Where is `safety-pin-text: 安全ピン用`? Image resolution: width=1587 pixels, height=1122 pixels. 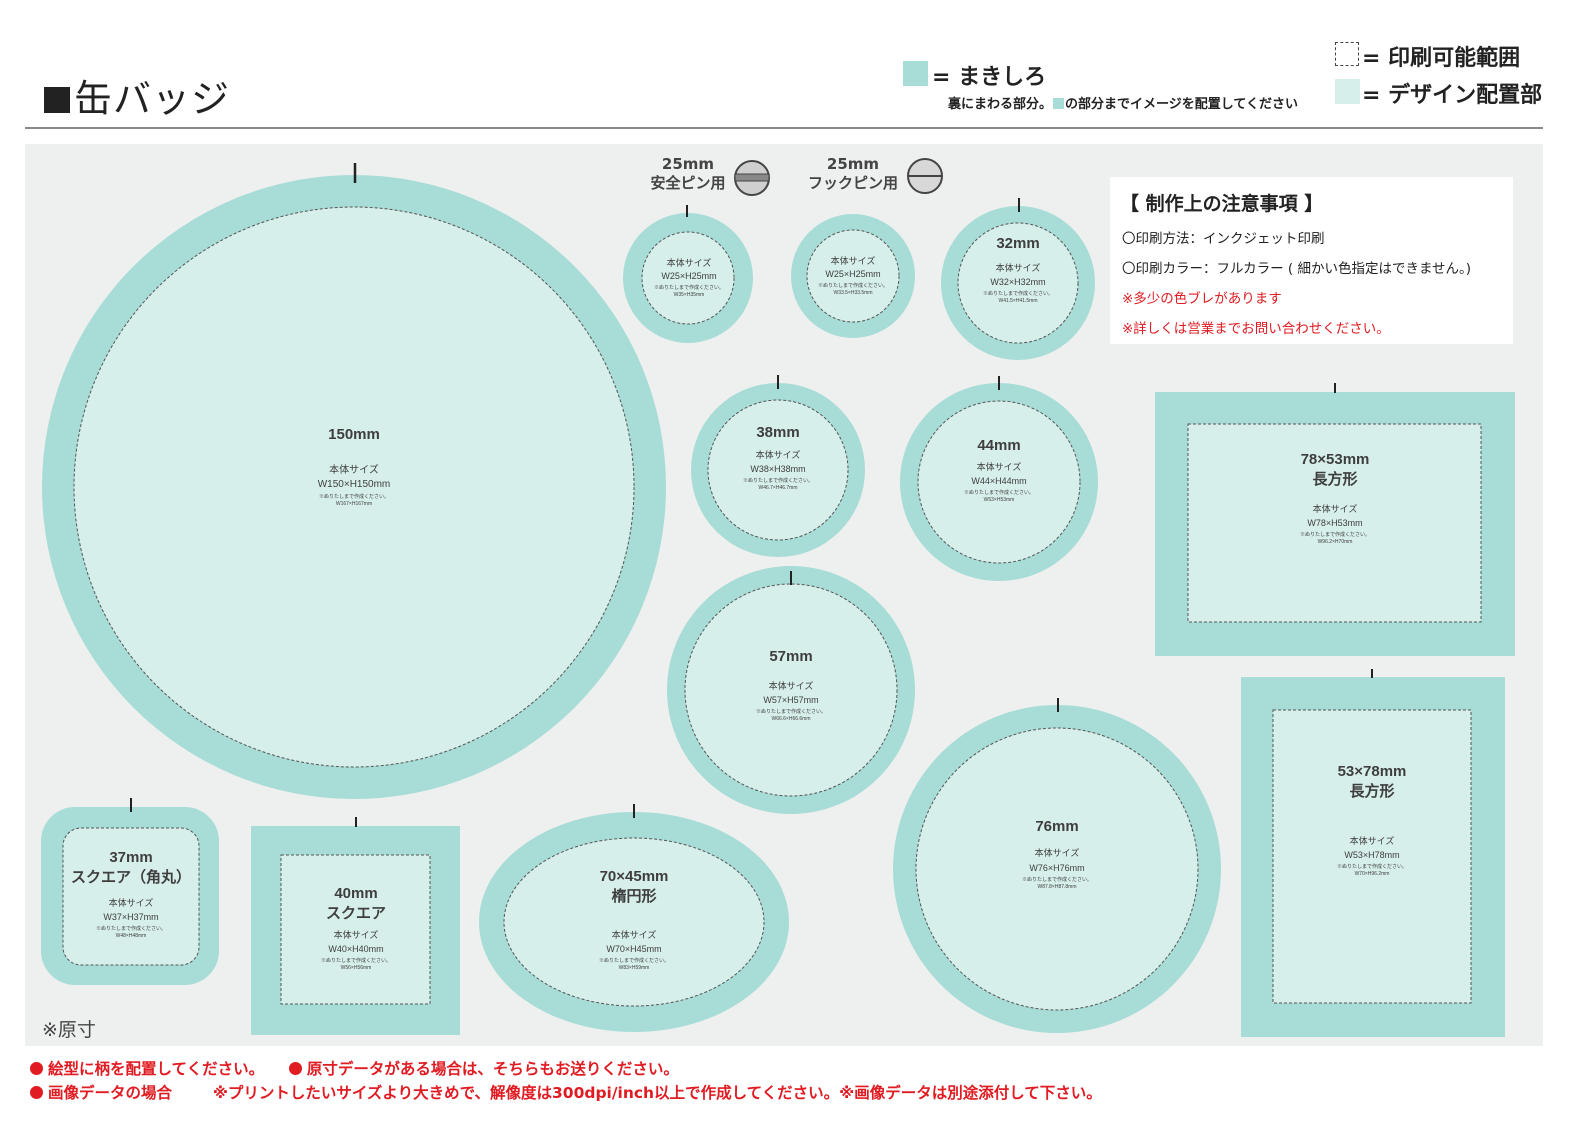 safety-pin-text: 安全ピン用 is located at coordinates (688, 183).